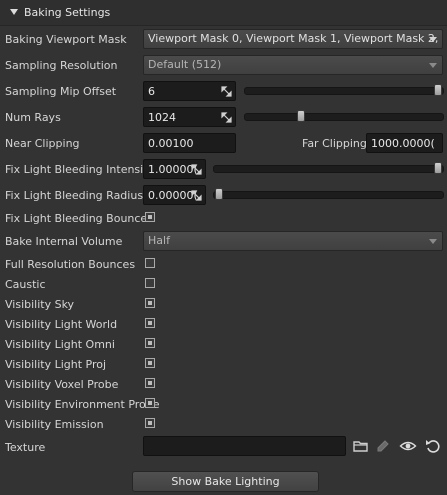  I want to click on texture-label: Texture, so click(25, 447).